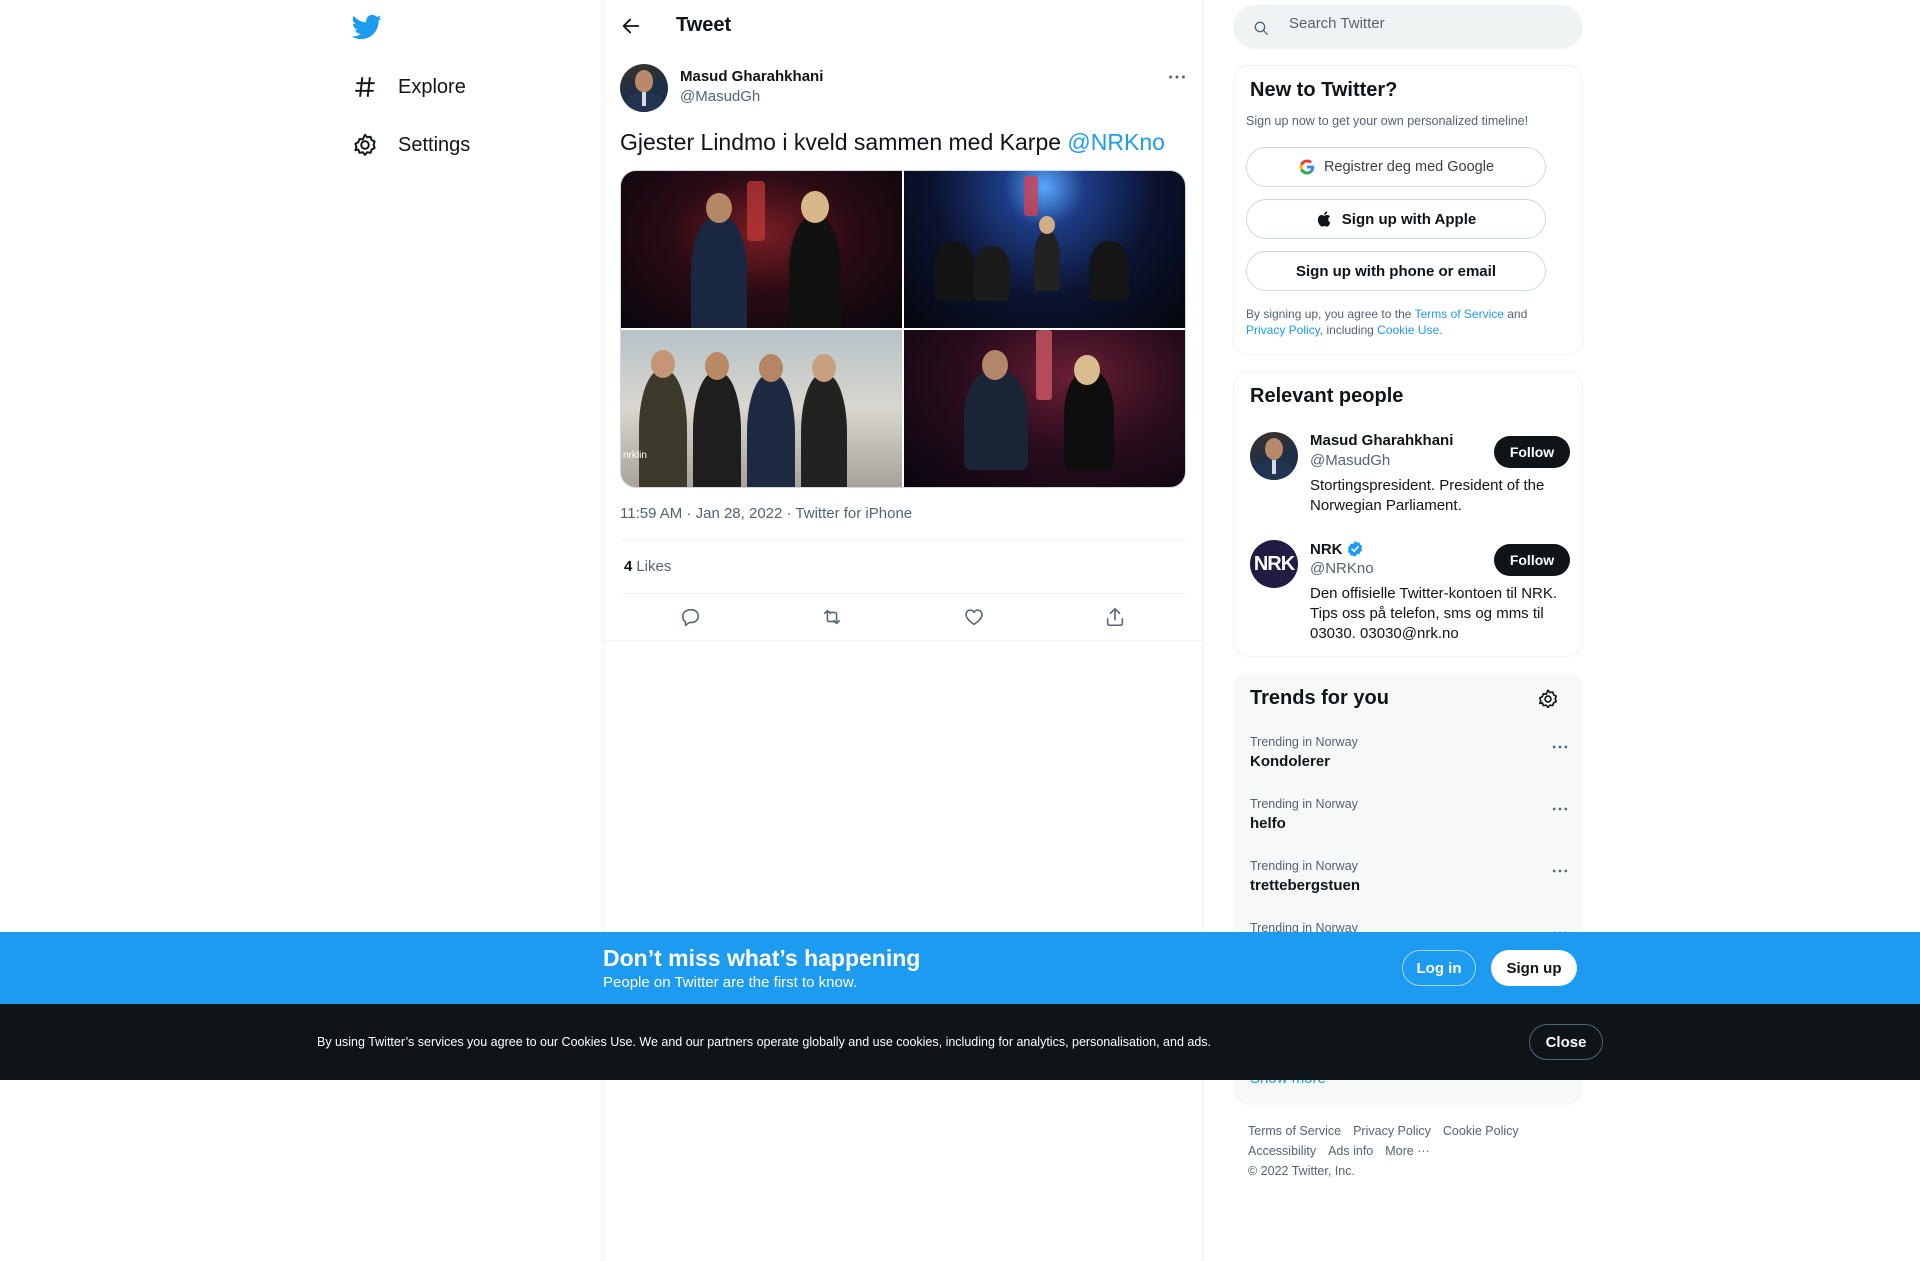 Image resolution: width=1920 pixels, height=1261 pixels. What do you see at coordinates (1515, 314) in the screenshot?
I see `legal-text: and` at bounding box center [1515, 314].